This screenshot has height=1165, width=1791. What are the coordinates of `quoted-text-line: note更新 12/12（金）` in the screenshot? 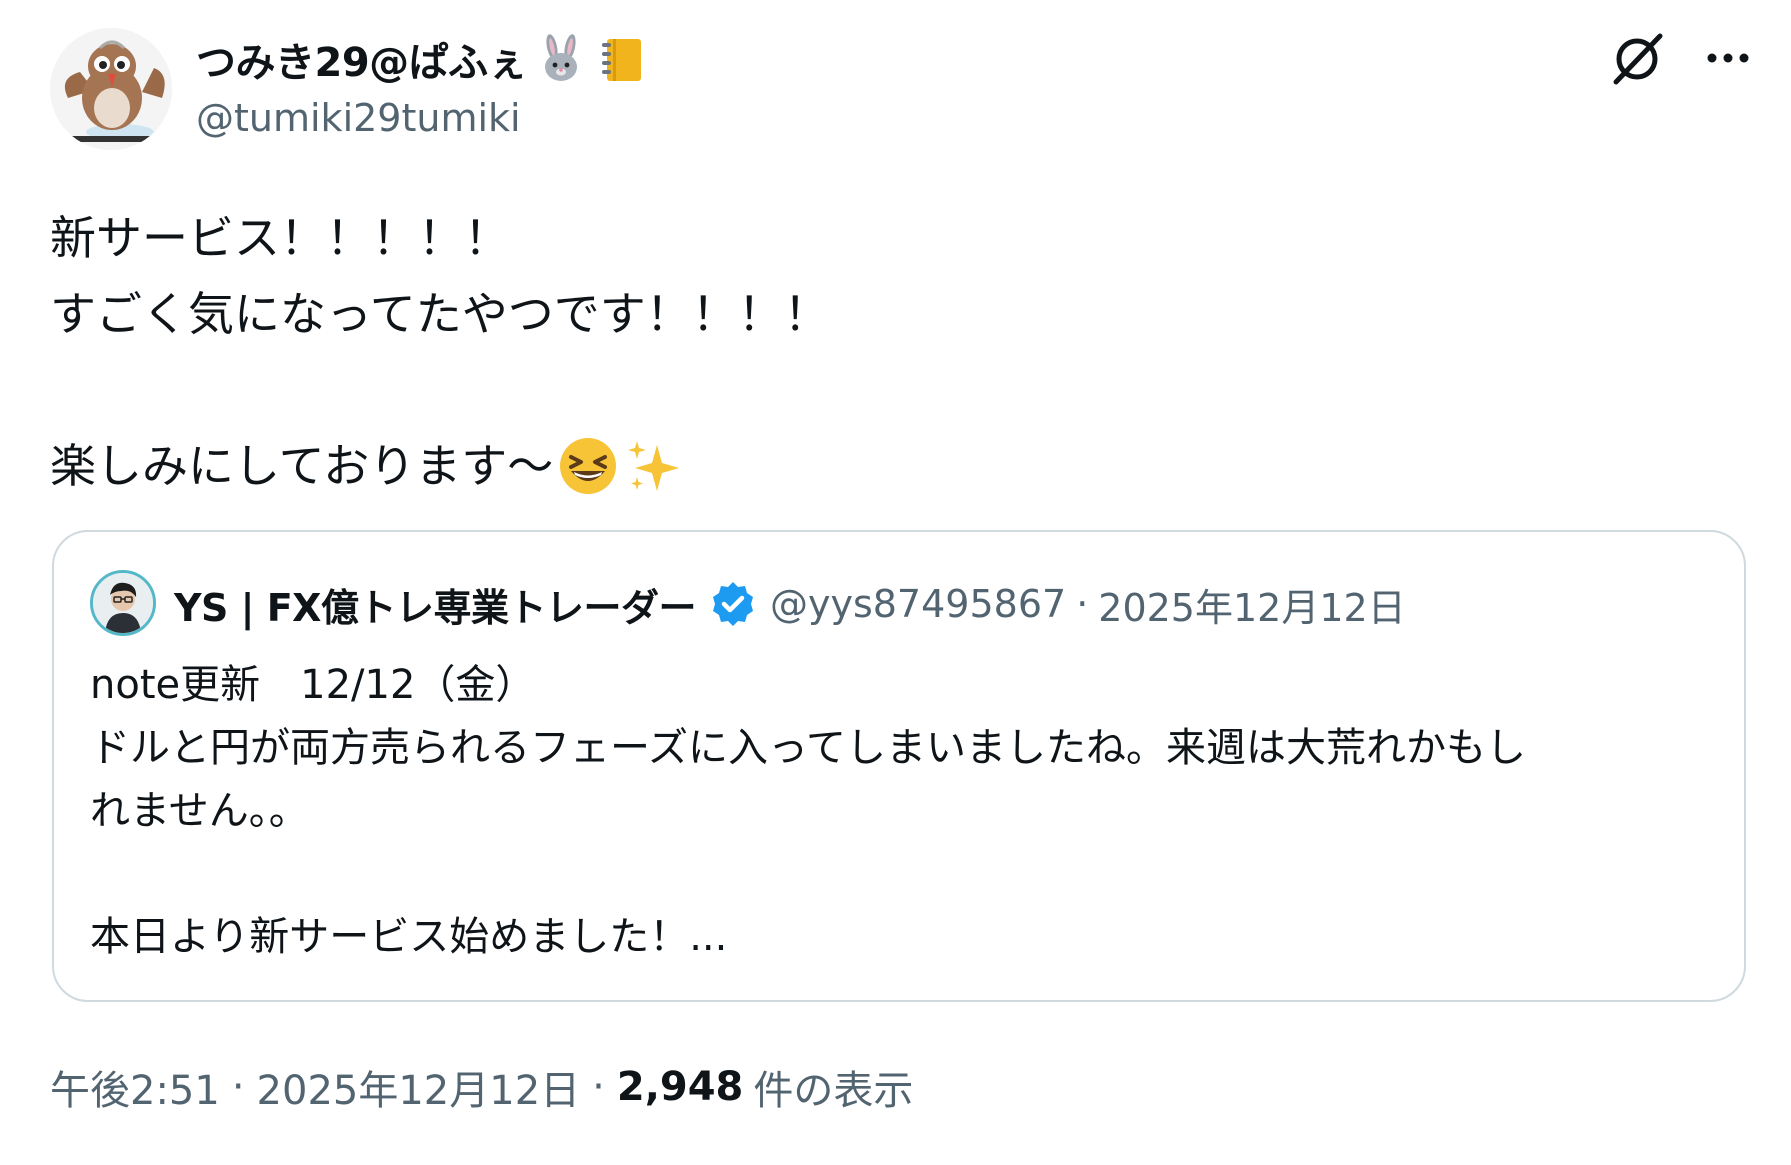 It's located at (313, 685).